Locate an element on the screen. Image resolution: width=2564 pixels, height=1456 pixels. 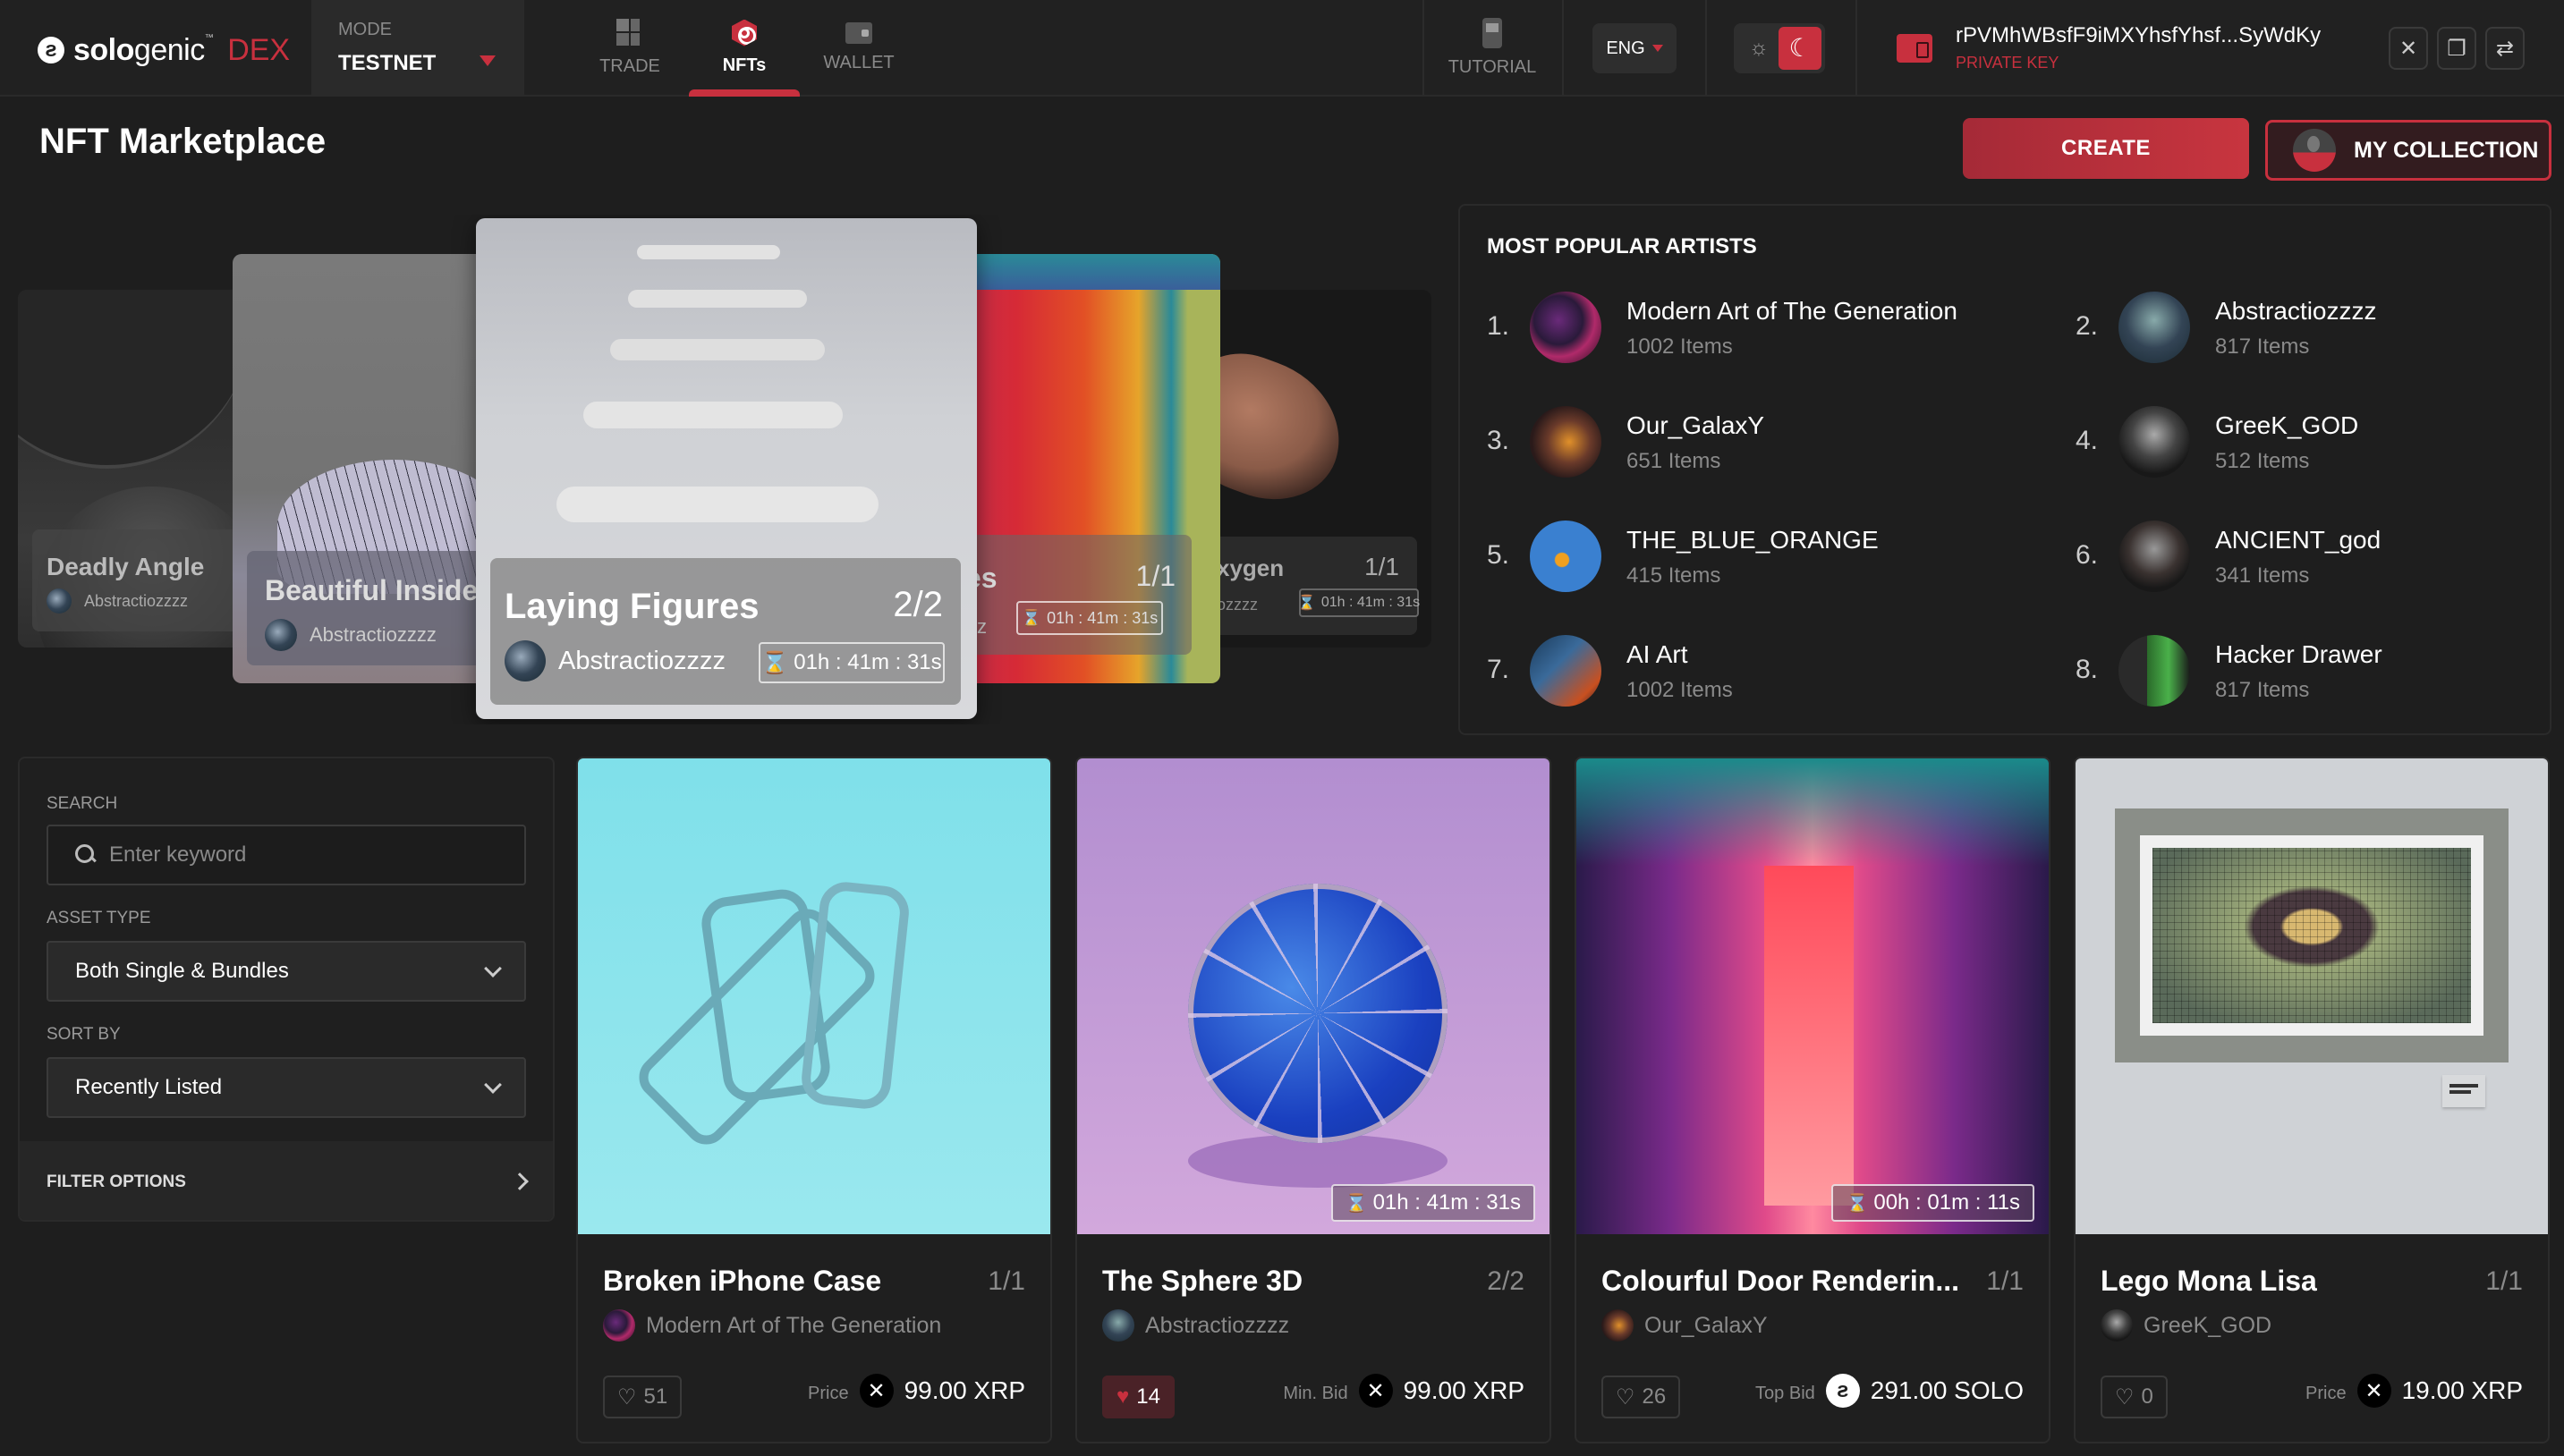
nft-price: Top Bid ƨ 291.00 SOLO is located at coordinates (1889, 1391).